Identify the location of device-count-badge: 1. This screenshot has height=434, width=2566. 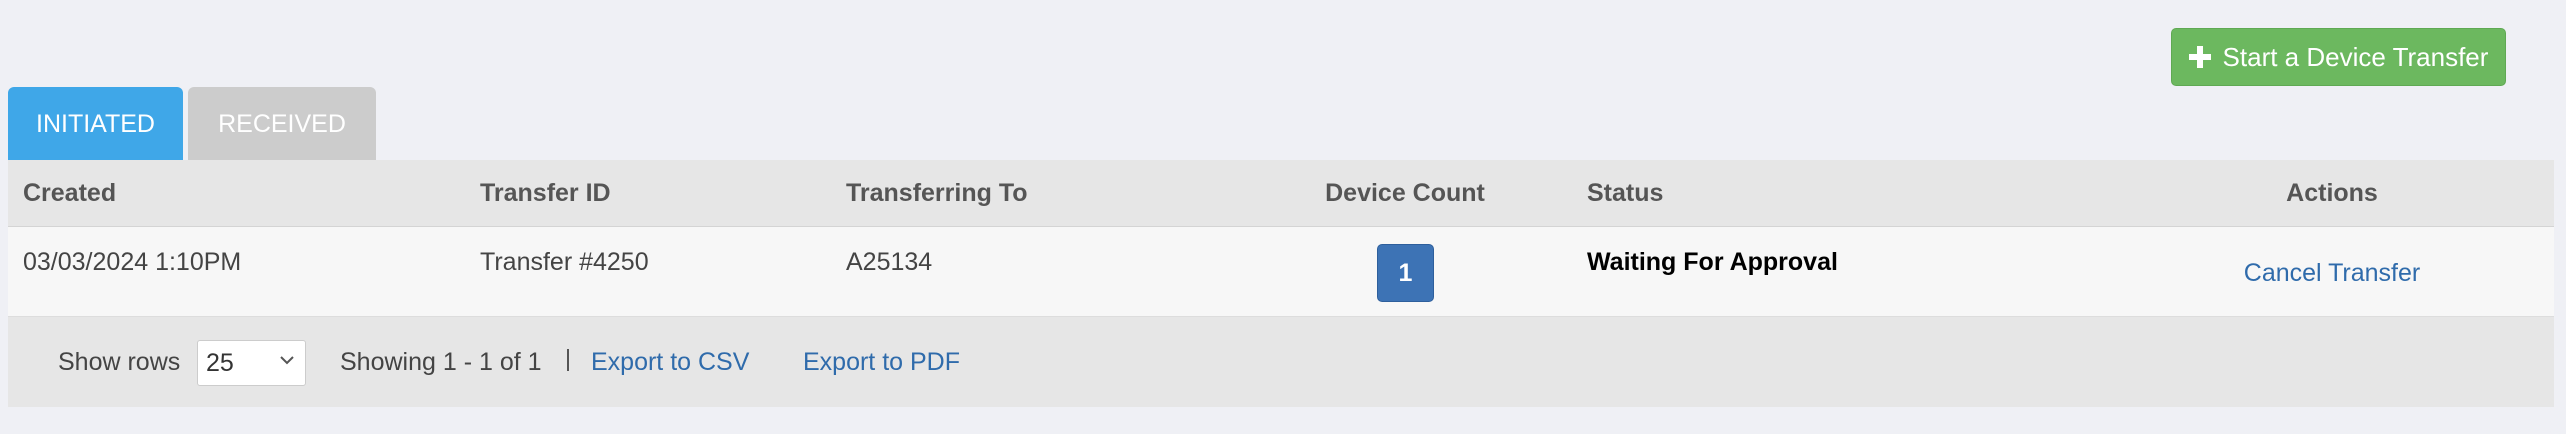
(1405, 273).